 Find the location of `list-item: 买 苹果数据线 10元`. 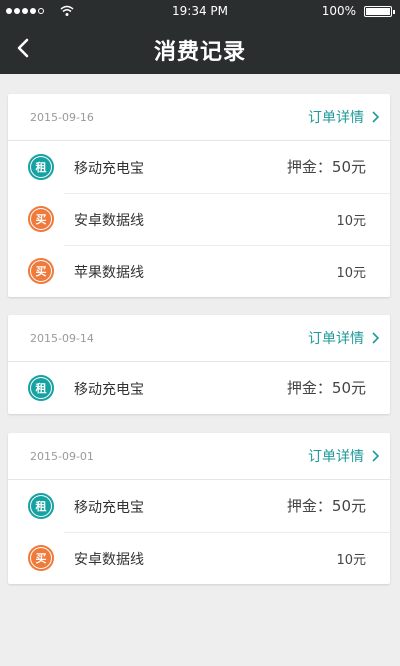

list-item: 买 苹果数据线 10元 is located at coordinates (199, 271).